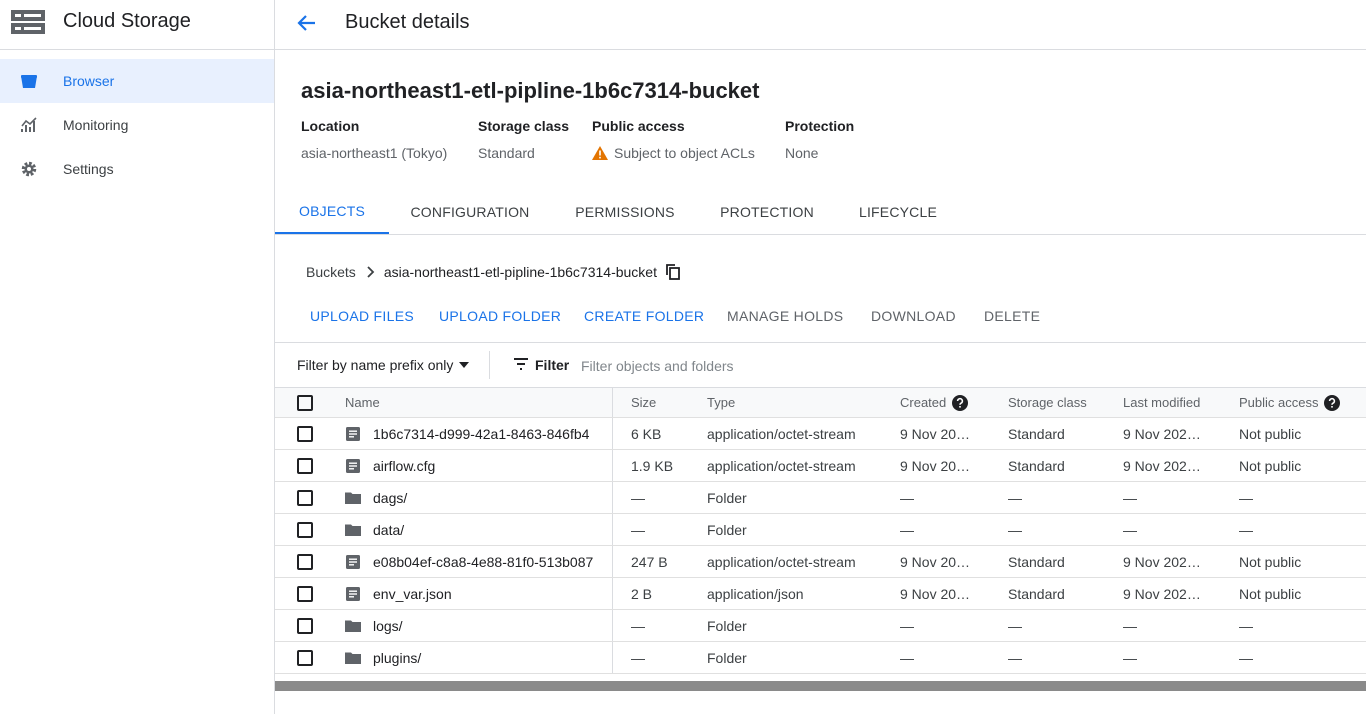 The width and height of the screenshot is (1366, 714). Describe the element at coordinates (397, 658) in the screenshot. I see `object-name-link: plugins/` at that location.